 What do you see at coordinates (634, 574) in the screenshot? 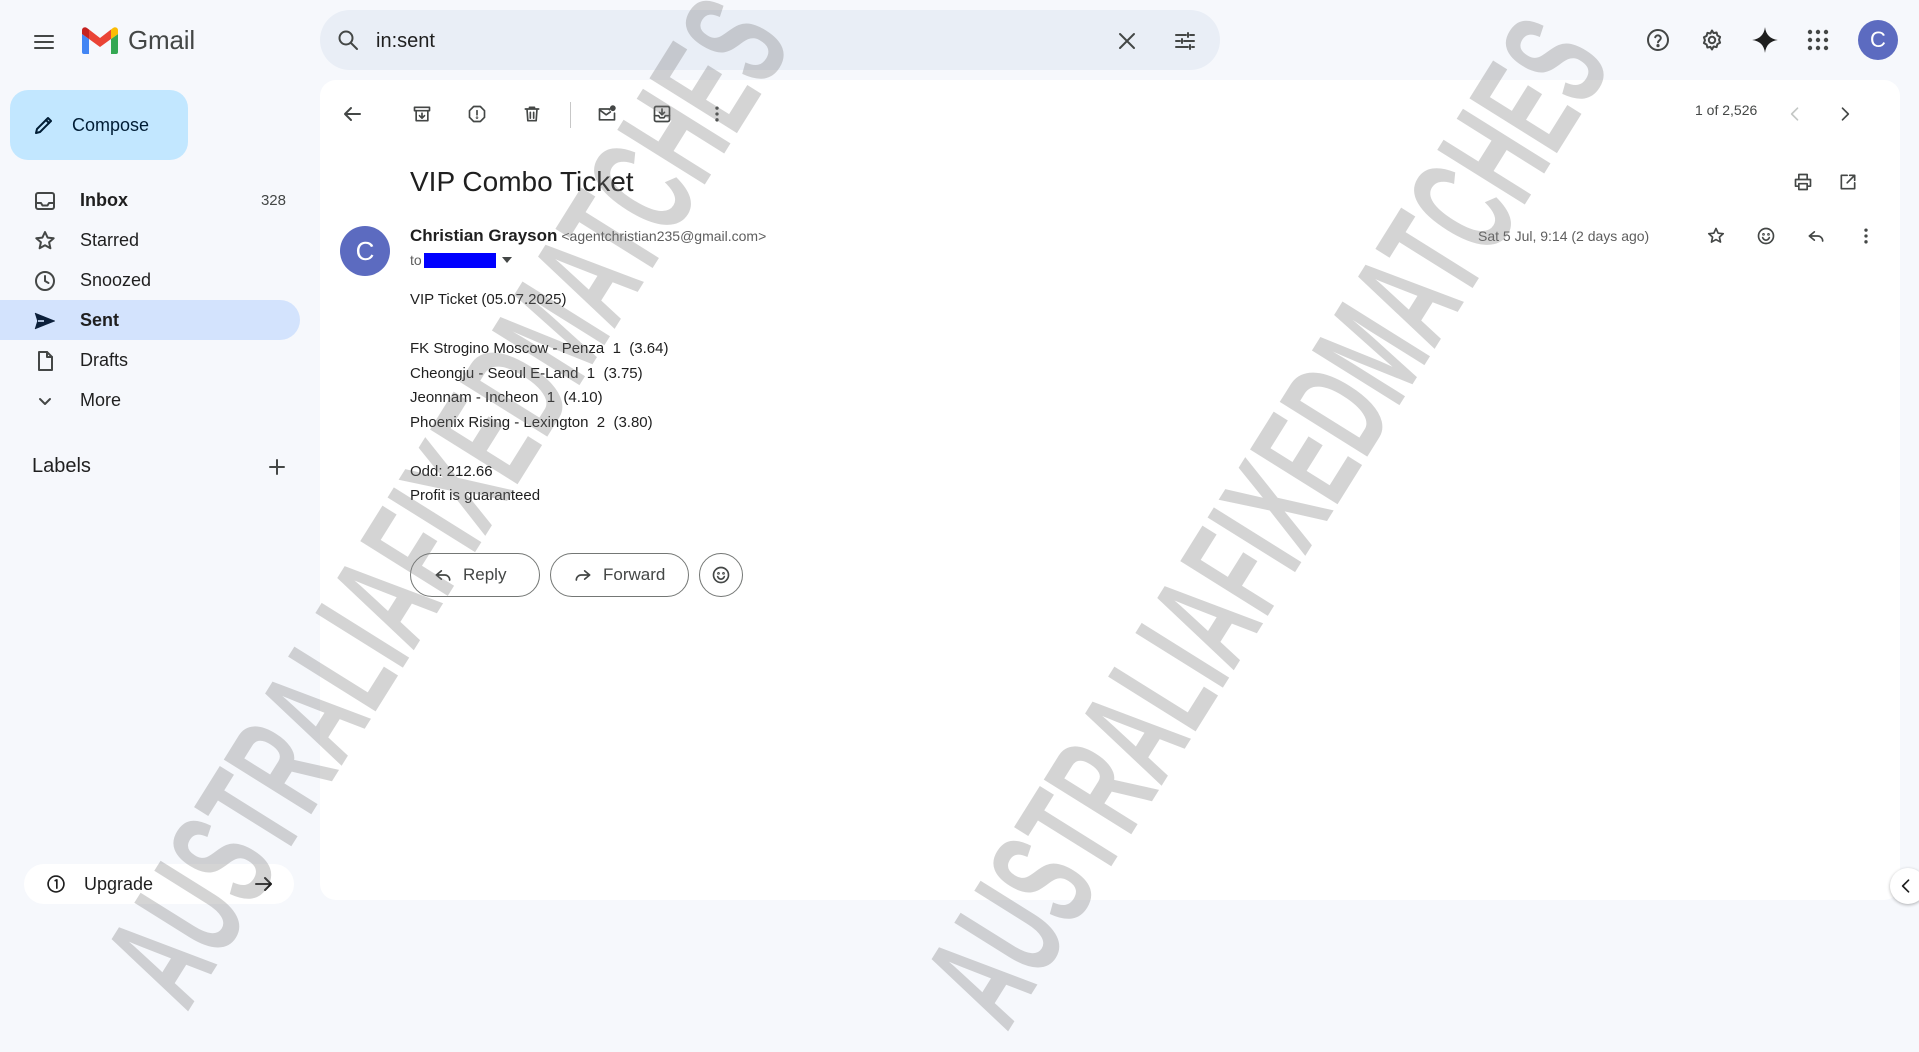
I see `forward-label: Forward` at bounding box center [634, 574].